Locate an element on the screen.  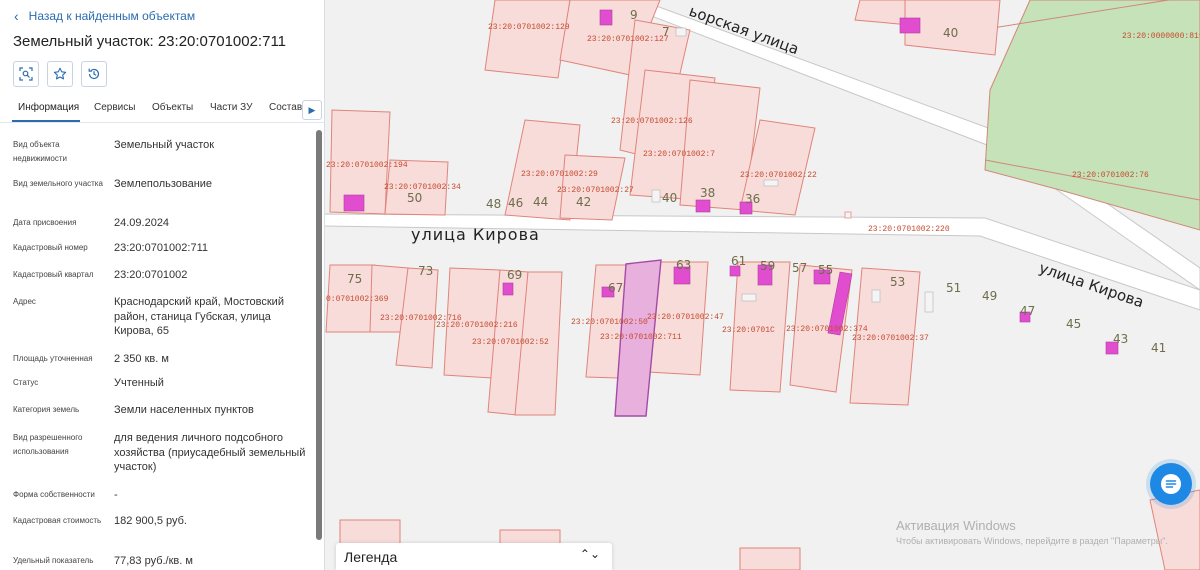
house-number: 47 is located at coordinates (1027, 311).